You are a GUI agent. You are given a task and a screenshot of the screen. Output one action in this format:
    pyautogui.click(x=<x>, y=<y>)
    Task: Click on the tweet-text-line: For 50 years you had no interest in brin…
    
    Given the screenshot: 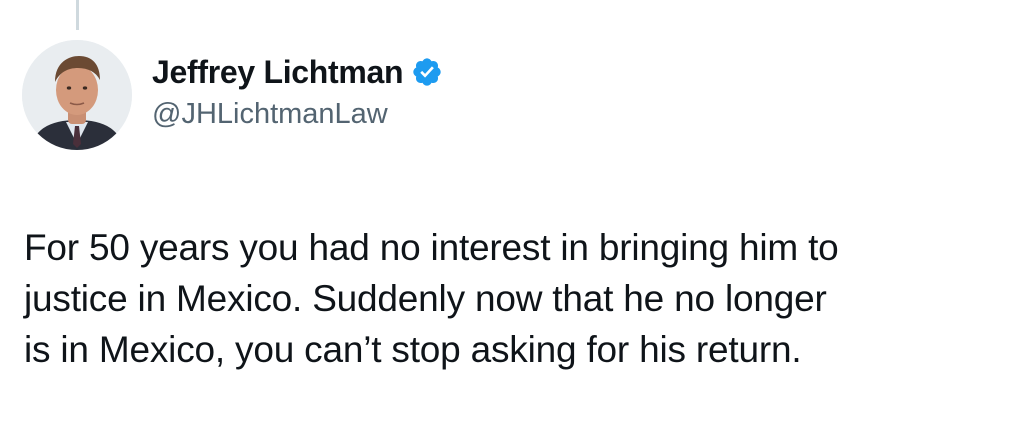 What is the action you would take?
    pyautogui.click(x=431, y=247)
    